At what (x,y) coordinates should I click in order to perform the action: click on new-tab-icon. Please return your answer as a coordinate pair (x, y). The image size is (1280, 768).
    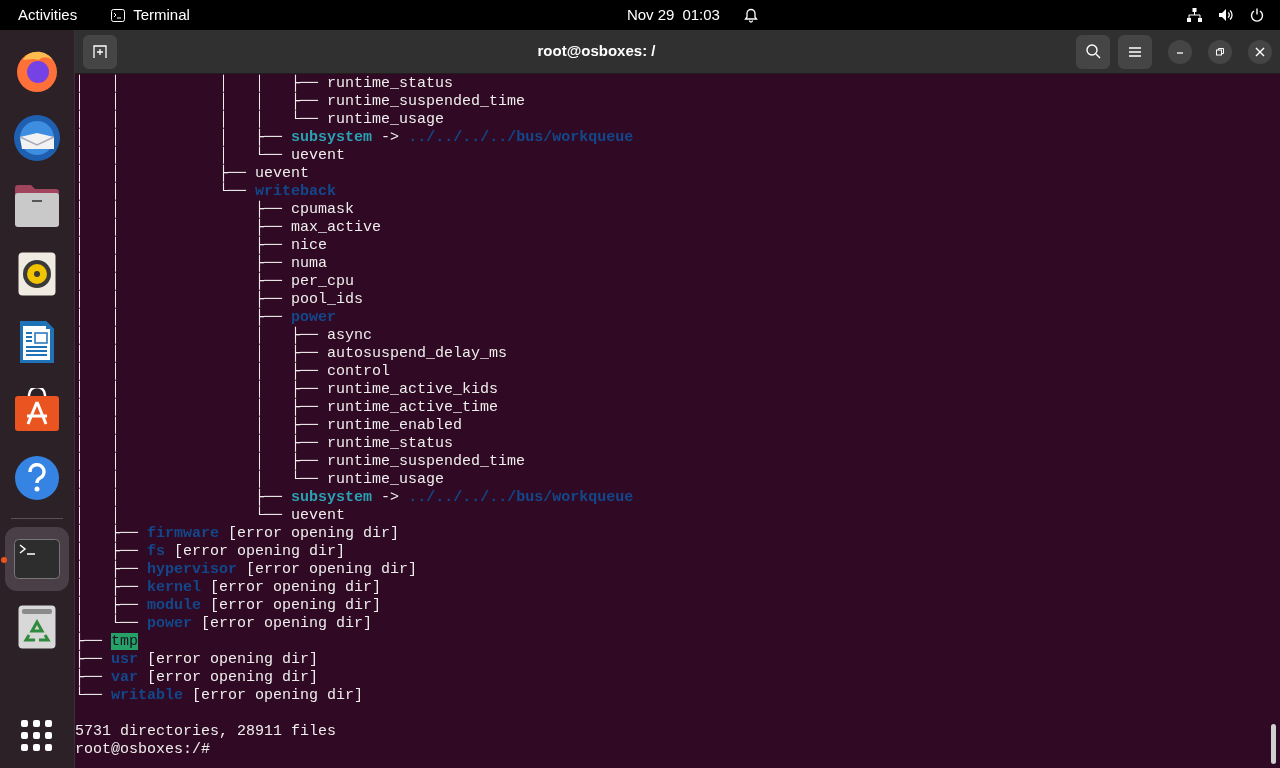
    Looking at the image, I should click on (100, 51).